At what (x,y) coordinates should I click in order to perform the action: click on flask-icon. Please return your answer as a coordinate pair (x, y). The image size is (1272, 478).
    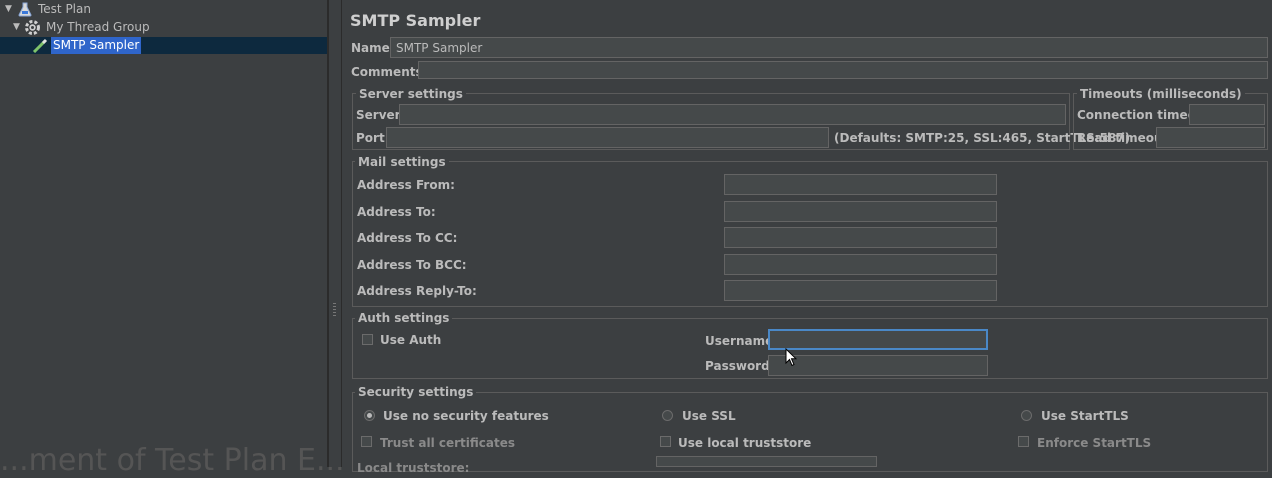
    Looking at the image, I should click on (25, 9).